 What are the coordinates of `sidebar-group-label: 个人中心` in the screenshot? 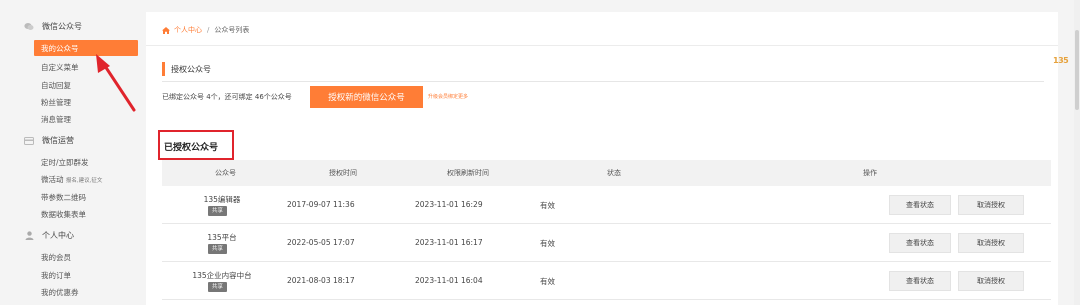 It's located at (58, 235).